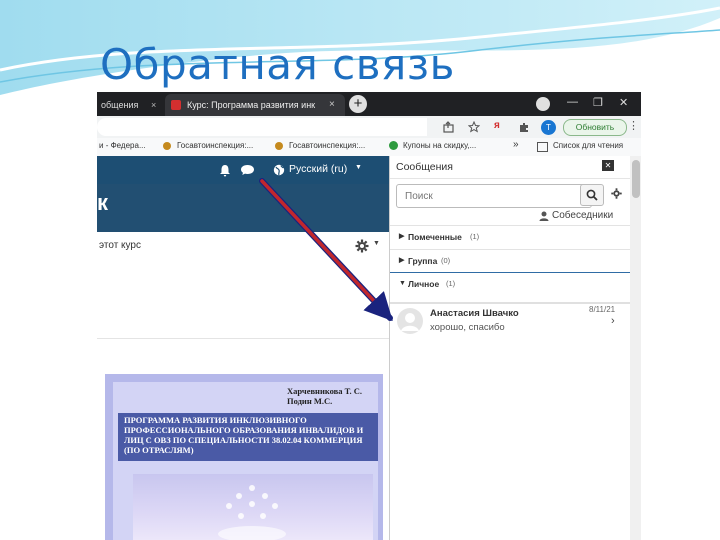 Image resolution: width=720 pixels, height=540 pixels. What do you see at coordinates (516, 144) in the screenshot?
I see `bookmarks-more-icon: »` at bounding box center [516, 144].